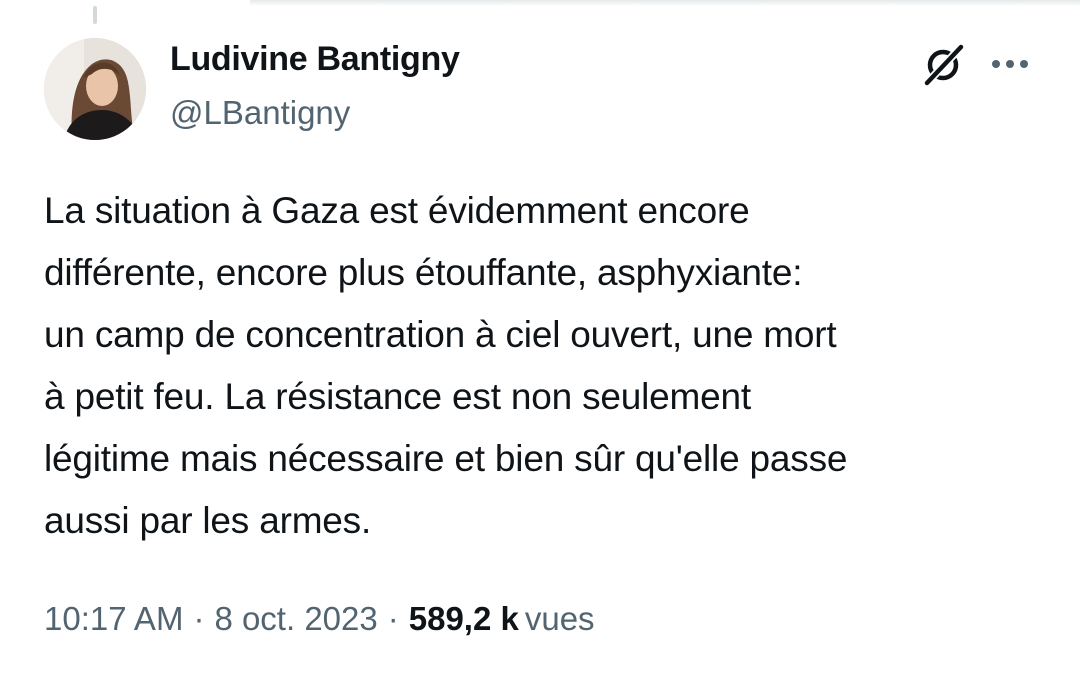  What do you see at coordinates (665, 3) in the screenshot?
I see `previous-content-edge` at bounding box center [665, 3].